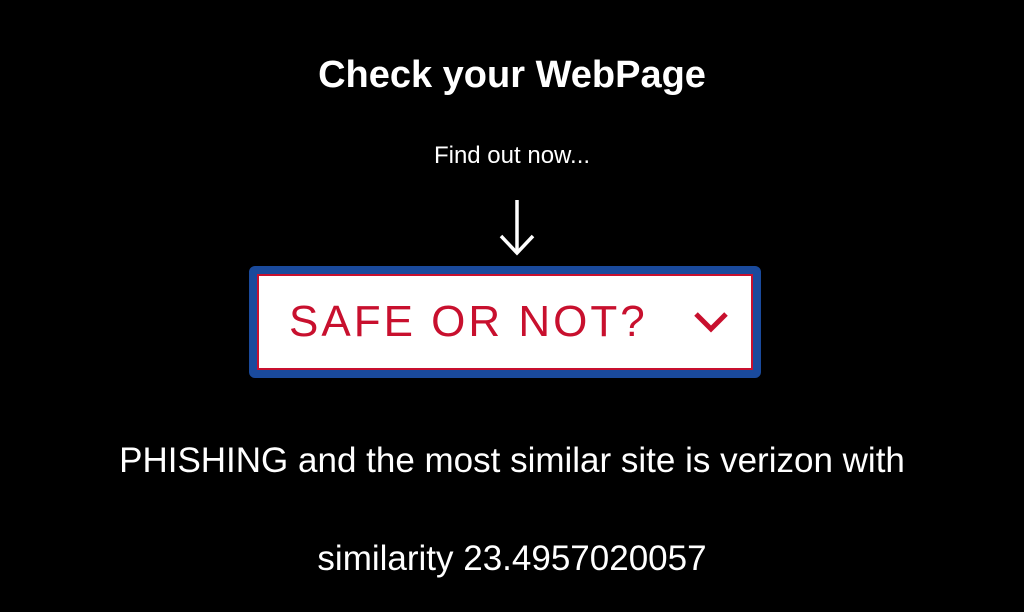 The width and height of the screenshot is (1024, 612). I want to click on safety-select-focus-ring: SAFE OR NOT?, so click(505, 322).